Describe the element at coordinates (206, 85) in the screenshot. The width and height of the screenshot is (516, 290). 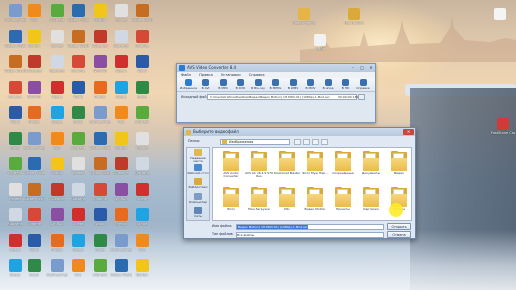
I see `toolbar-button: В AVI` at that location.